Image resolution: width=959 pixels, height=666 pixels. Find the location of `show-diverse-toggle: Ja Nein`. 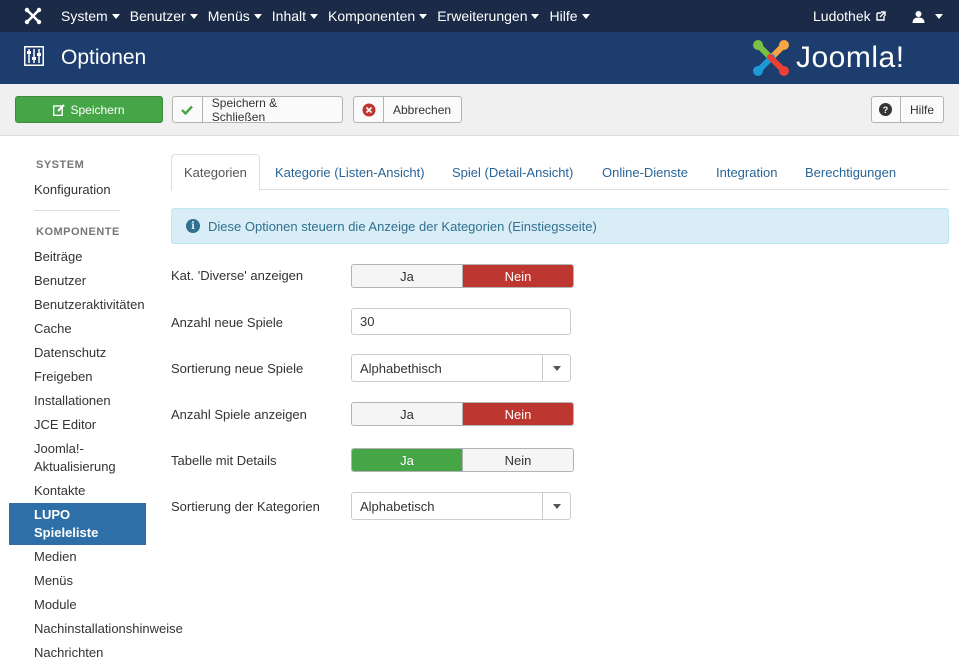

show-diverse-toggle: Ja Nein is located at coordinates (462, 276).